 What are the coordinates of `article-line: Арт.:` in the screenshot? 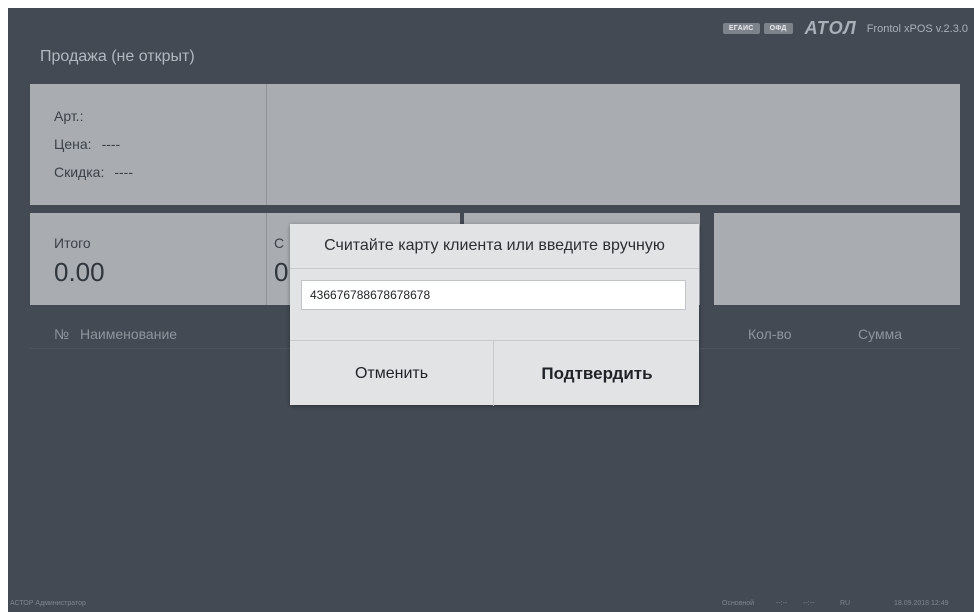 It's located at (73, 116).